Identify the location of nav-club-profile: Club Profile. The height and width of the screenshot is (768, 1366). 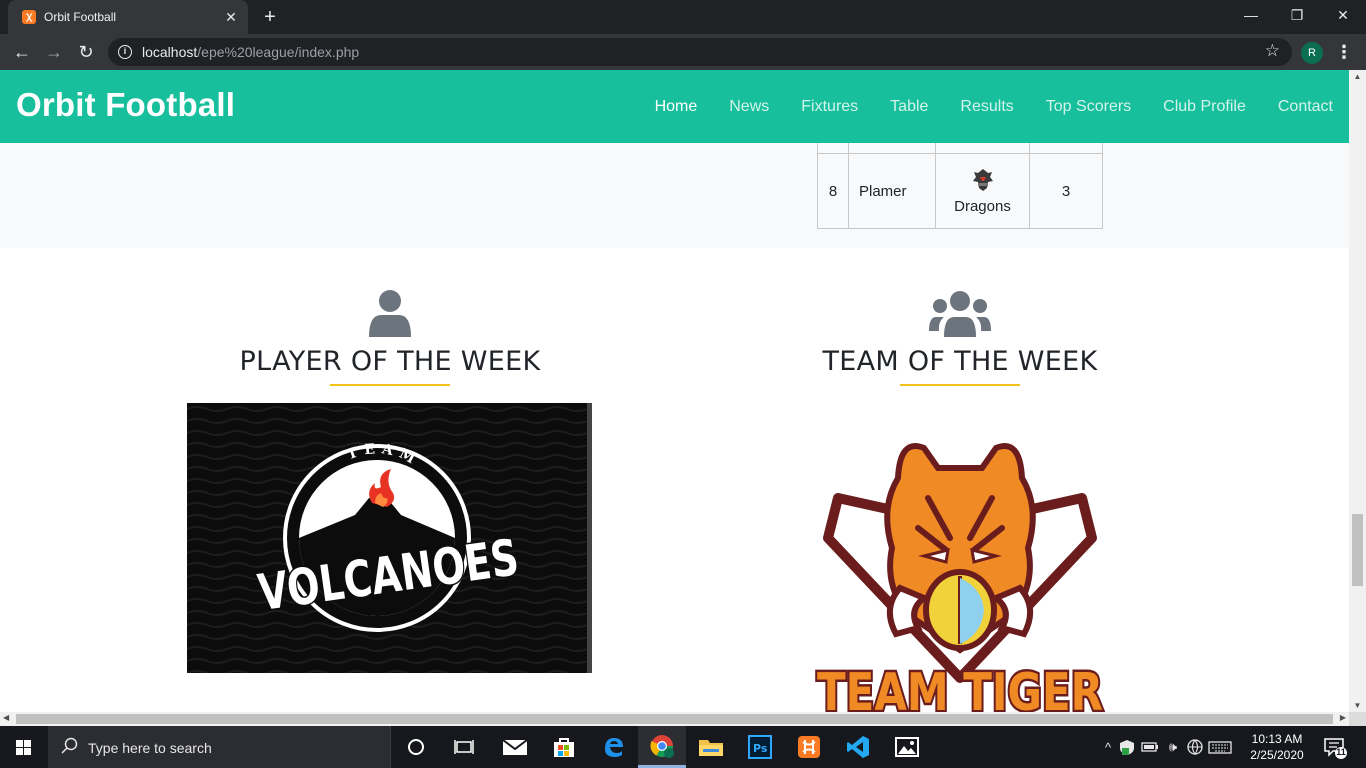
(1204, 107).